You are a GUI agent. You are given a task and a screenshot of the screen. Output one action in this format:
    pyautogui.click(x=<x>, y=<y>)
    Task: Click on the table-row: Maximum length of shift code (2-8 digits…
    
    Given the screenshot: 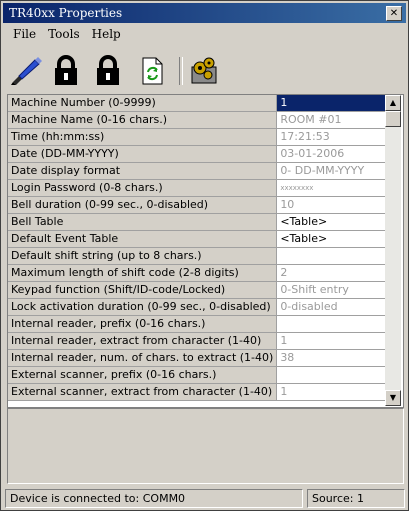 What is the action you would take?
    pyautogui.click(x=201, y=273)
    